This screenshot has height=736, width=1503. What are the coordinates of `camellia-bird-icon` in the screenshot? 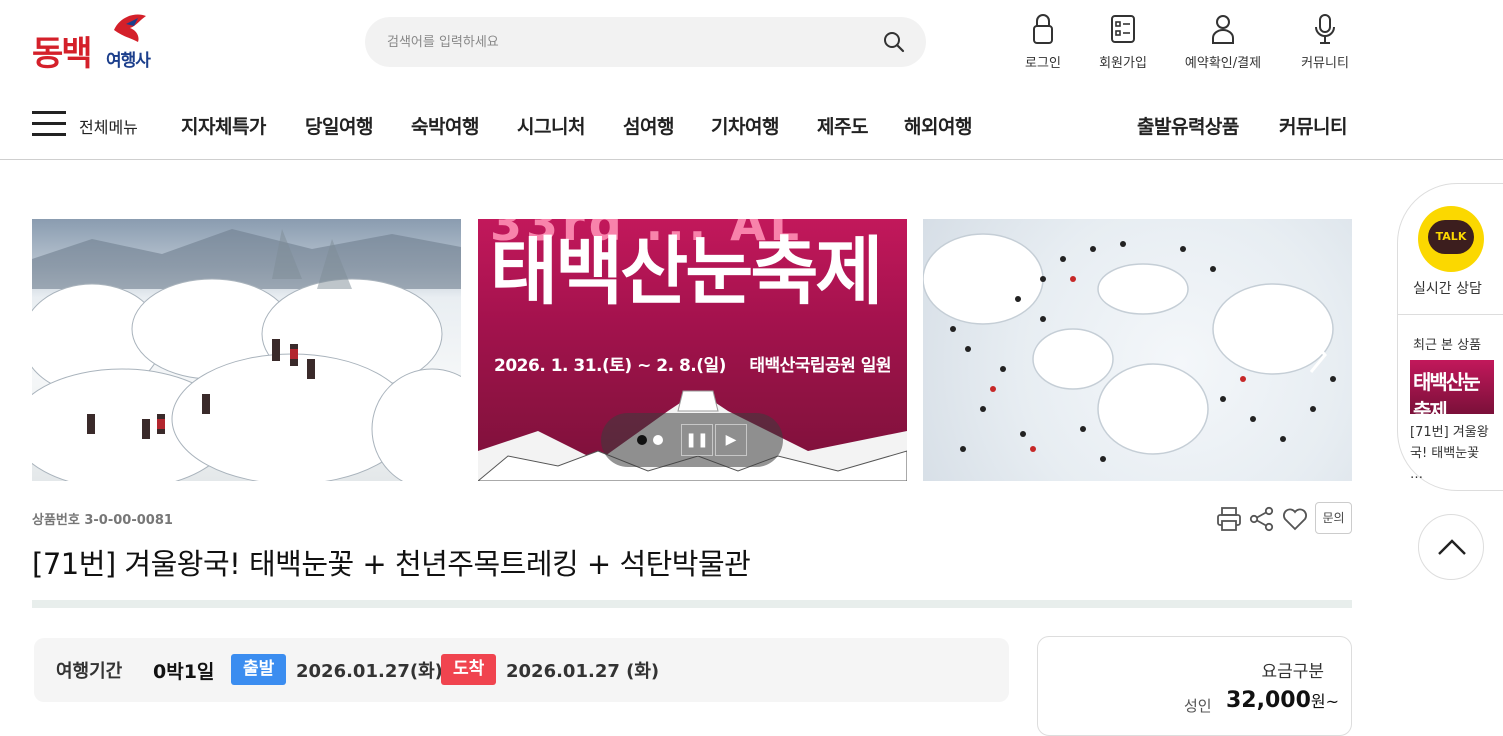 It's located at (130, 28).